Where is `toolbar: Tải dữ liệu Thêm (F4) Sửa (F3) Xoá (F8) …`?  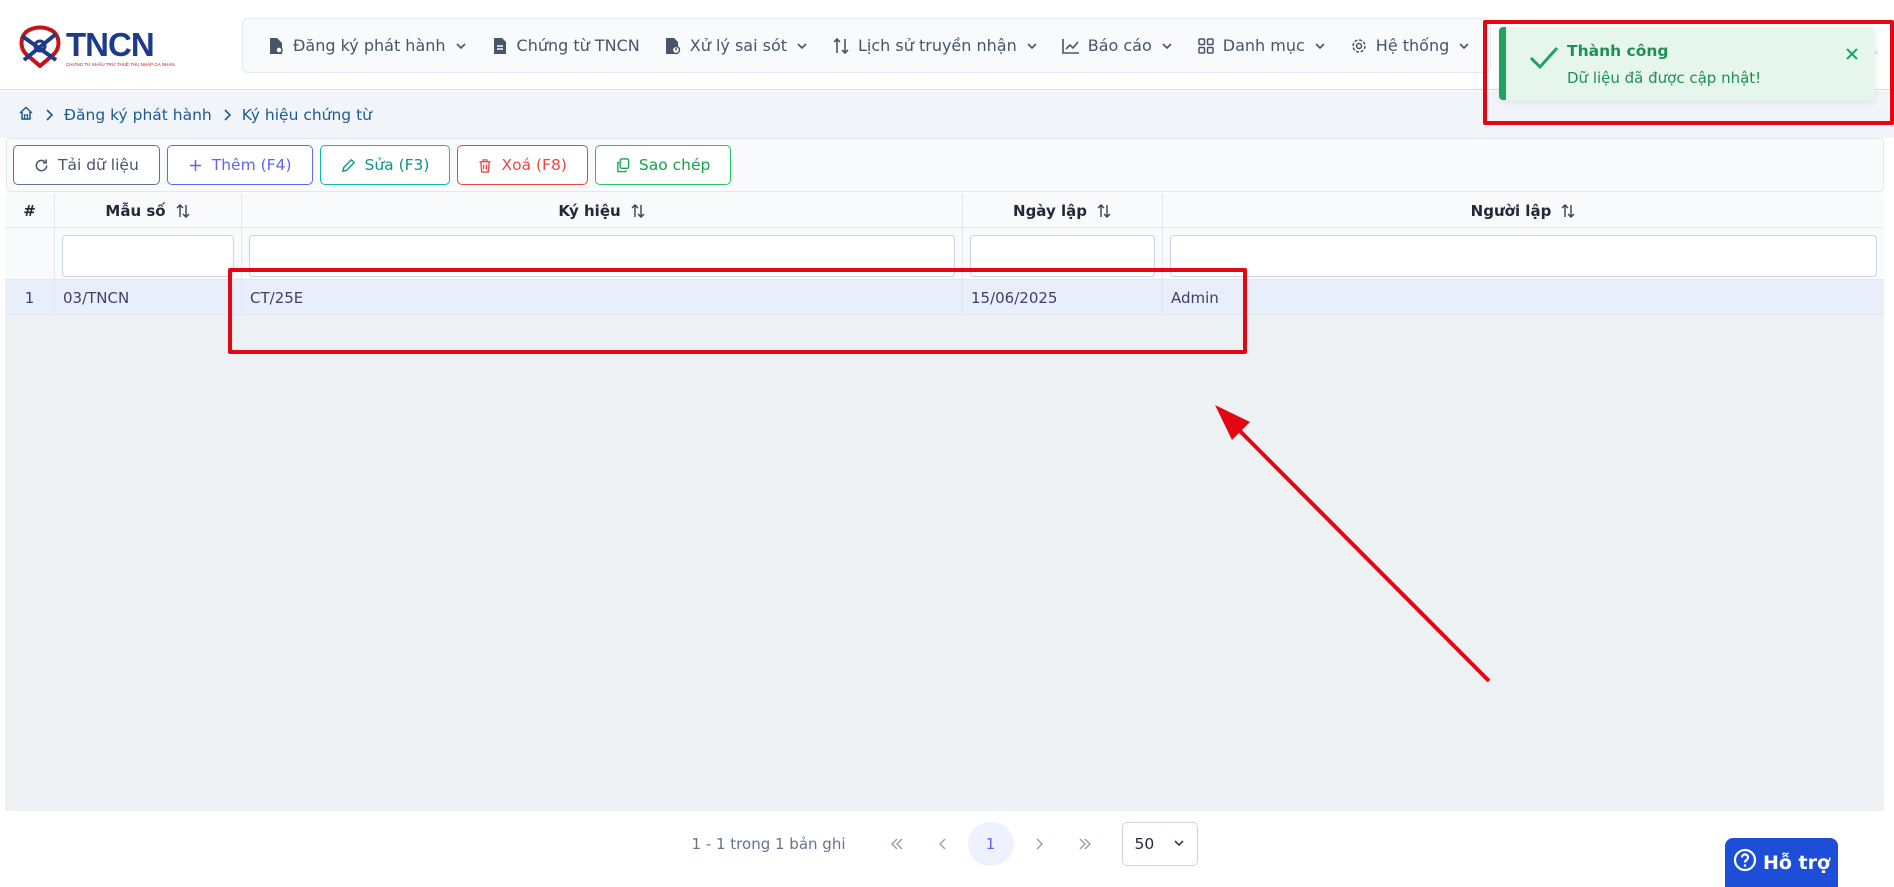 toolbar: Tải dữ liệu Thêm (F4) Sửa (F3) Xoá (F8) … is located at coordinates (945, 165).